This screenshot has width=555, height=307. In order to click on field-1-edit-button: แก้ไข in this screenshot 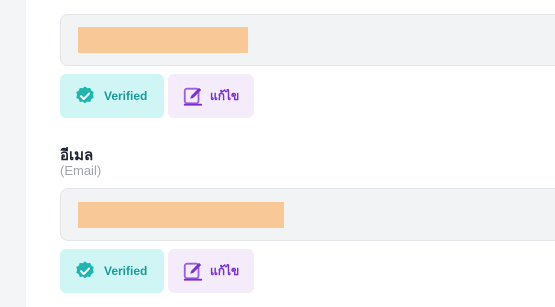, I will do `click(211, 96)`.